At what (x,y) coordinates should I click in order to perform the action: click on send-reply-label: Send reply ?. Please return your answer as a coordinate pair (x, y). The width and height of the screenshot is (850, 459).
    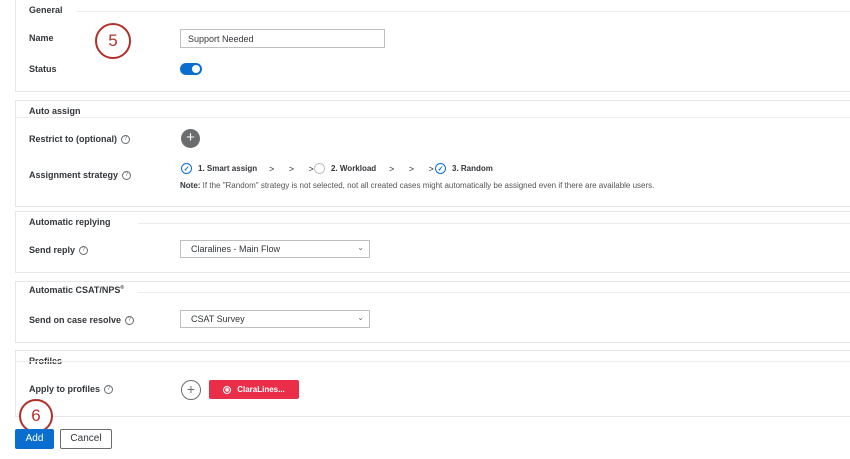
    Looking at the image, I should click on (59, 250).